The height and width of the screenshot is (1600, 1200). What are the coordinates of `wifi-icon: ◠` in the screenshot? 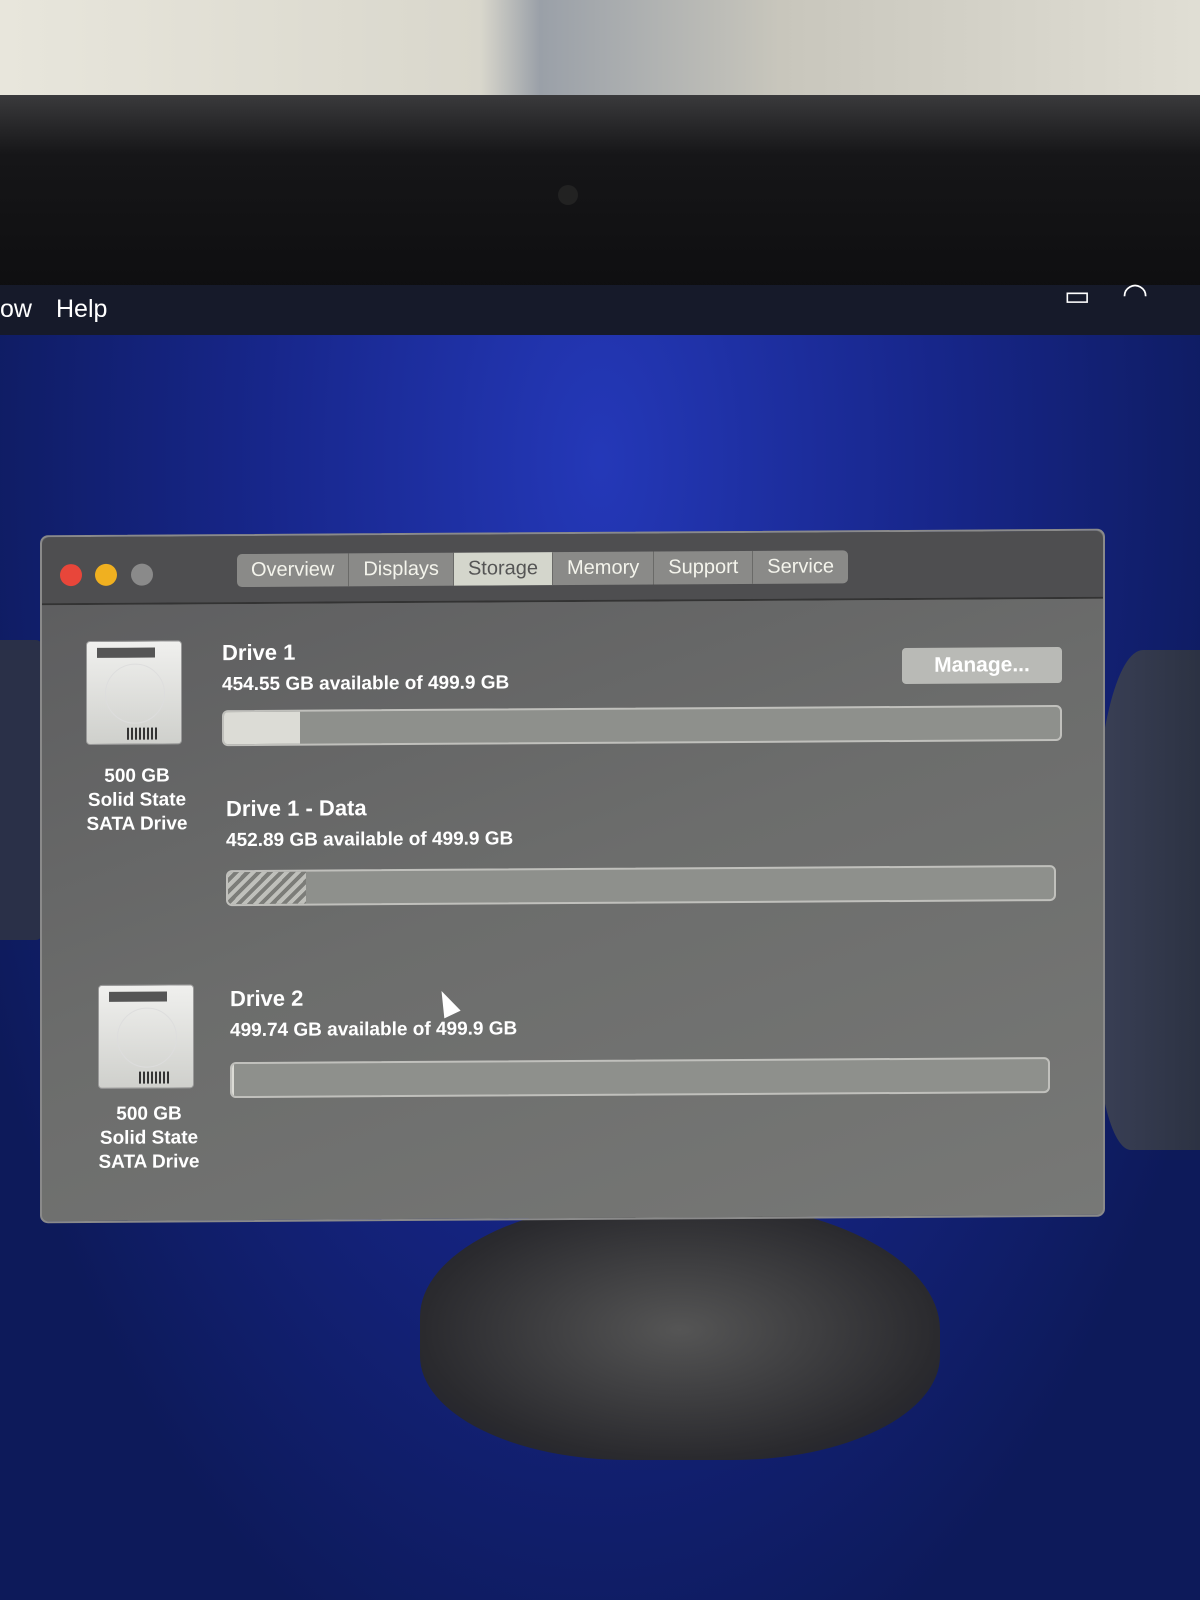 It's located at (1135, 294).